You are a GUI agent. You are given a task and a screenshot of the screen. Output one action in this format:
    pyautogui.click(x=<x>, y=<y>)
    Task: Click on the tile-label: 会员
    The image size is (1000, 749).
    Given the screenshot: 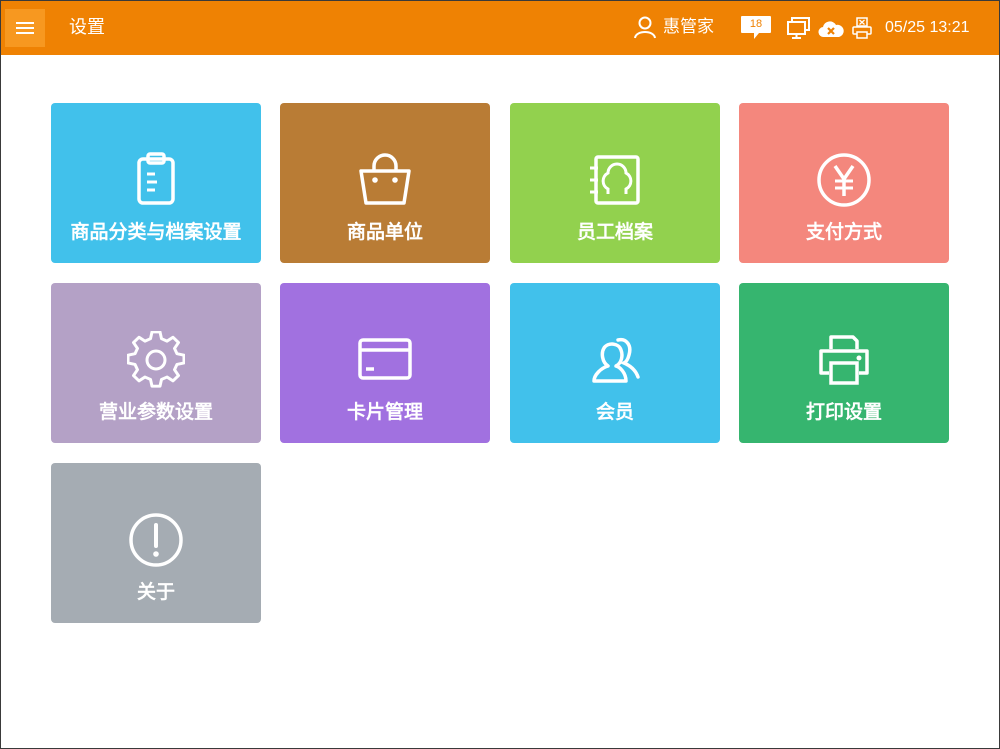 What is the action you would take?
    pyautogui.click(x=614, y=412)
    